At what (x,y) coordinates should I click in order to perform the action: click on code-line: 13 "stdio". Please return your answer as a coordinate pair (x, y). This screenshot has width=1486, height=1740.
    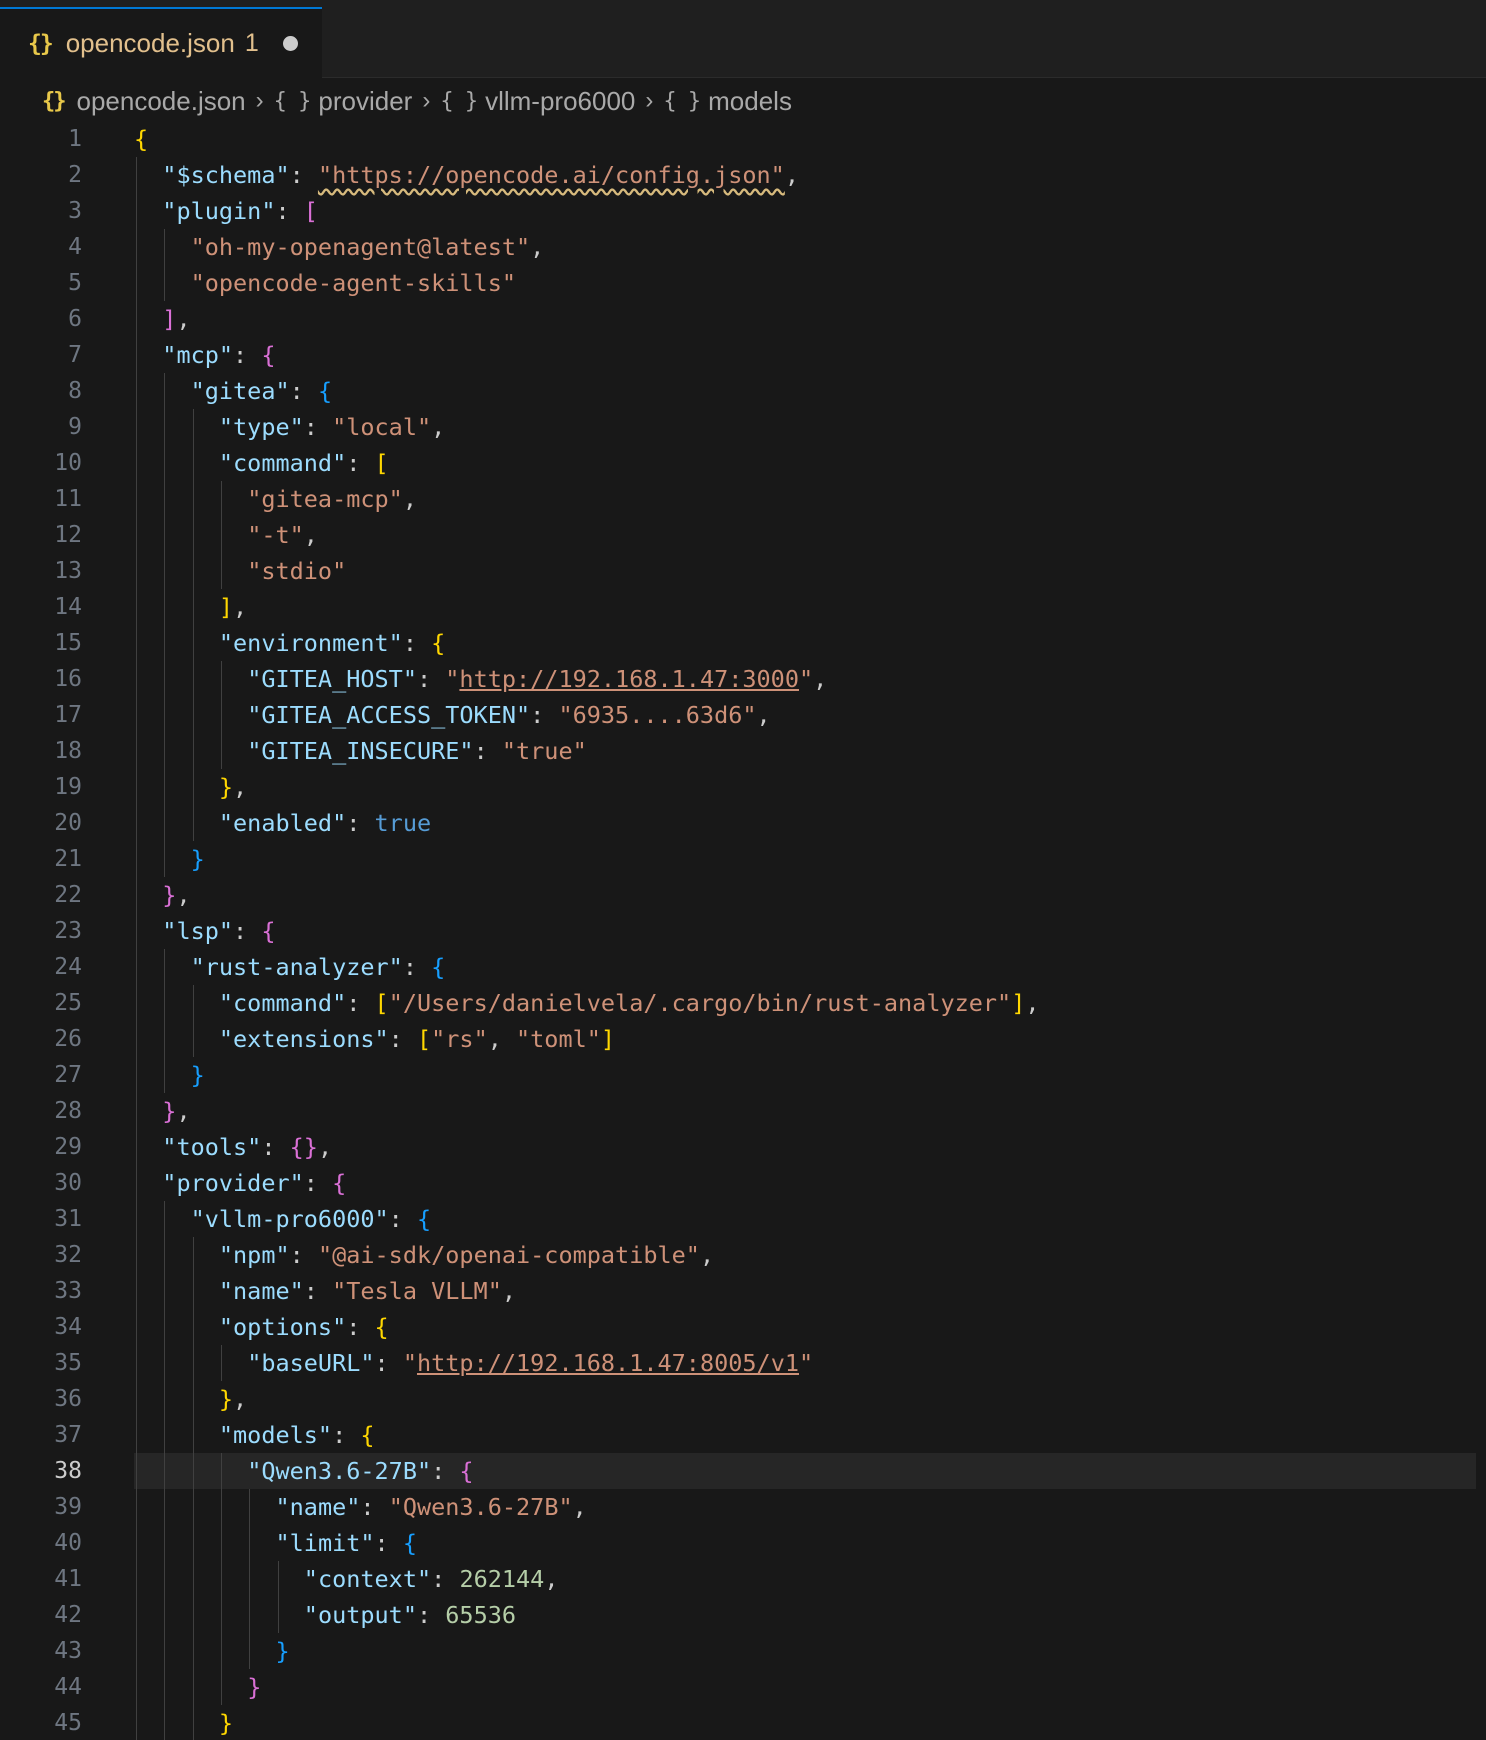
    Looking at the image, I should click on (743, 571).